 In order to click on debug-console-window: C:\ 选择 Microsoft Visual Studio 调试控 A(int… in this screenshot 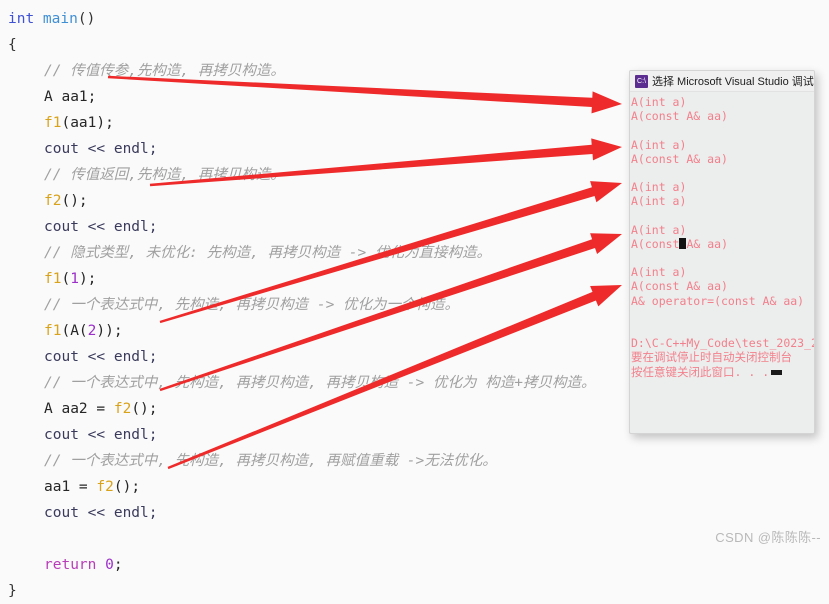, I will do `click(722, 252)`.